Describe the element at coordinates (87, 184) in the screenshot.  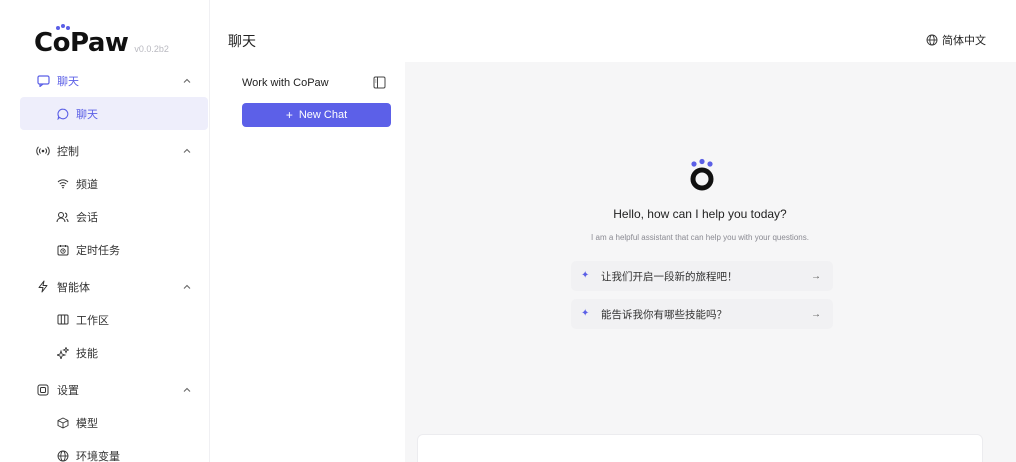
I see `sidebar-item-label: 频道` at that location.